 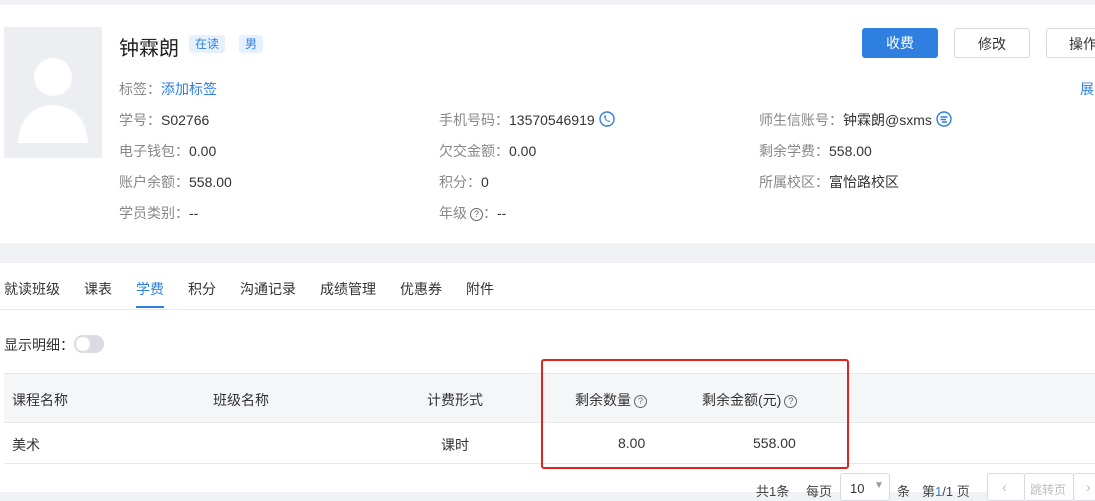 I want to click on category-field: 学员类别：--, so click(x=159, y=213).